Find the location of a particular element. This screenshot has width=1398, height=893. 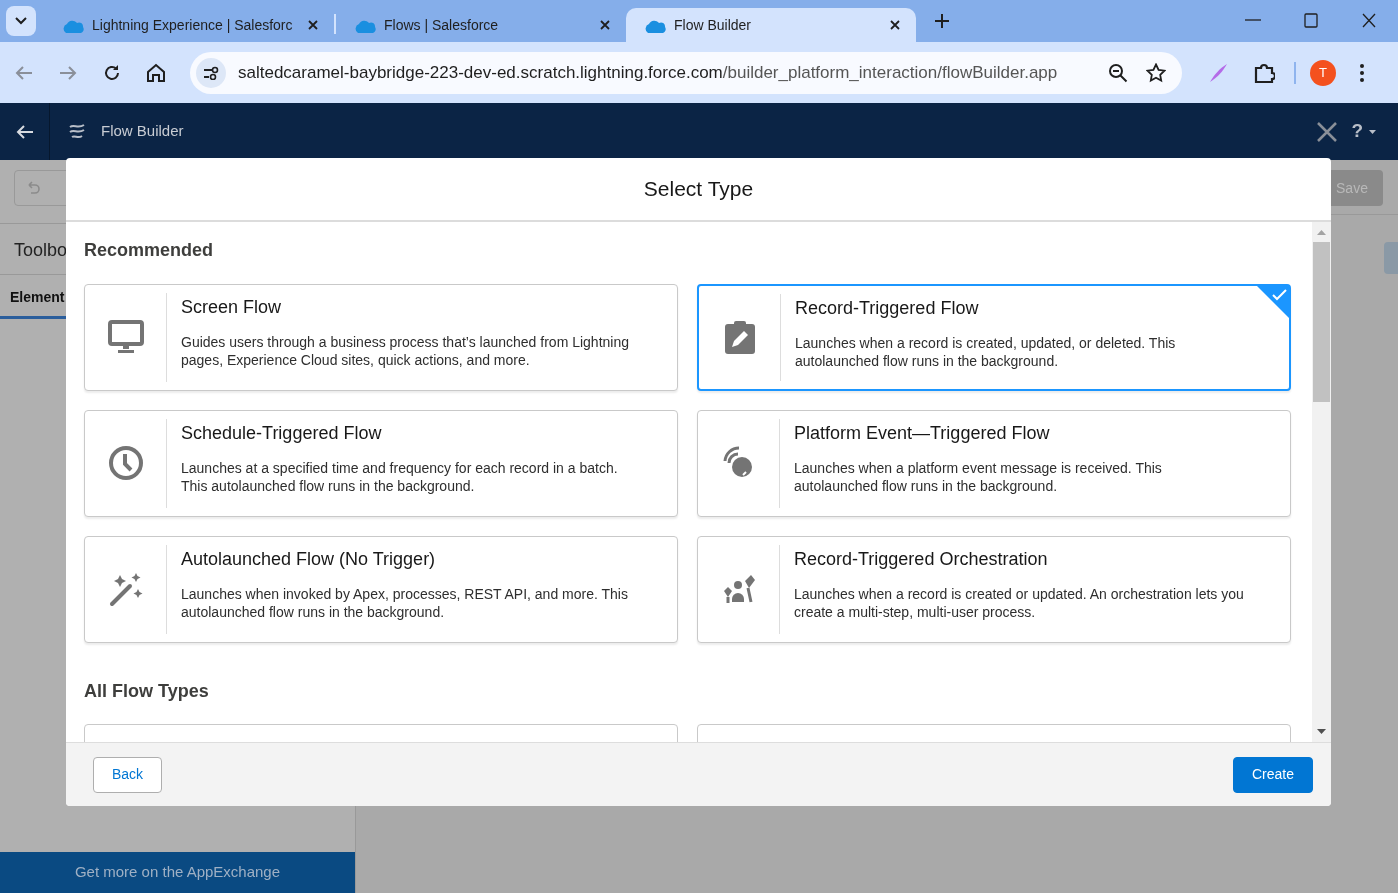

sliders-icon is located at coordinates (211, 72).